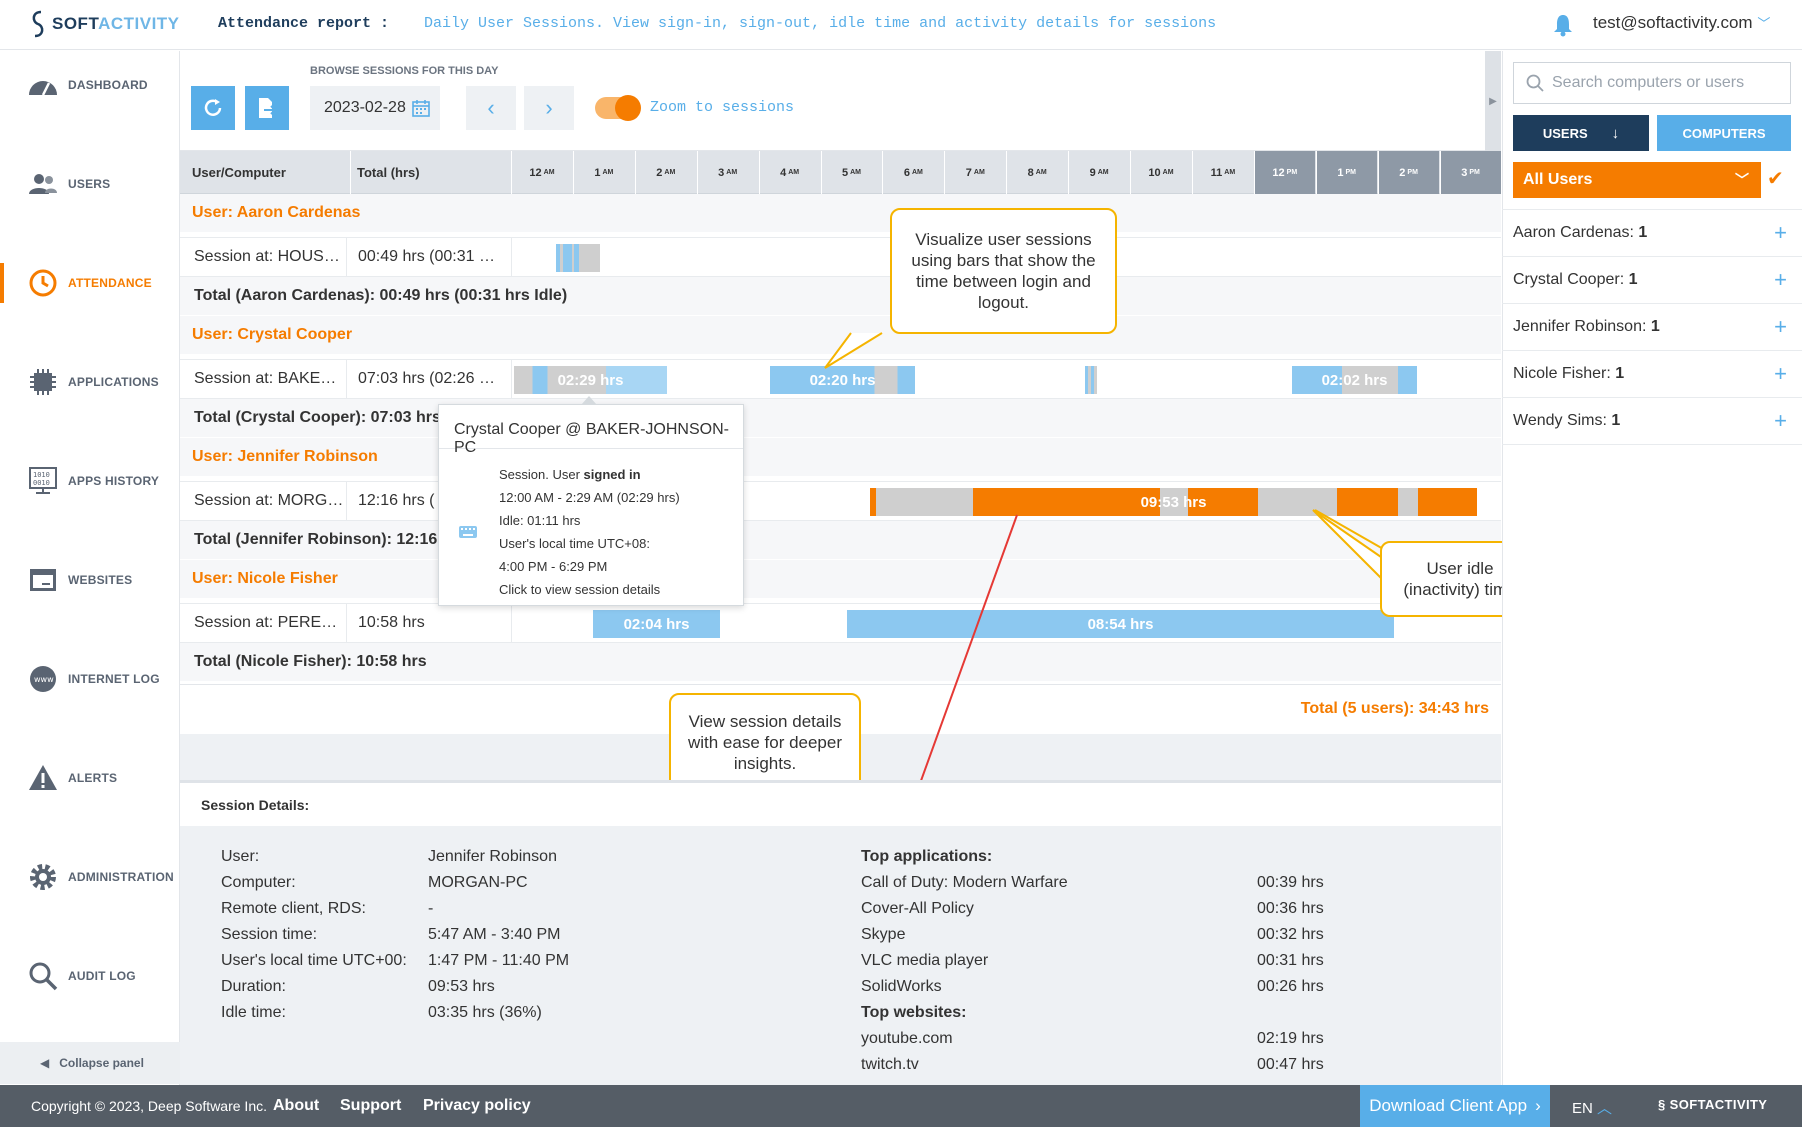 The image size is (1802, 1127). I want to click on hour-column-header: 4 AM, so click(789, 172).